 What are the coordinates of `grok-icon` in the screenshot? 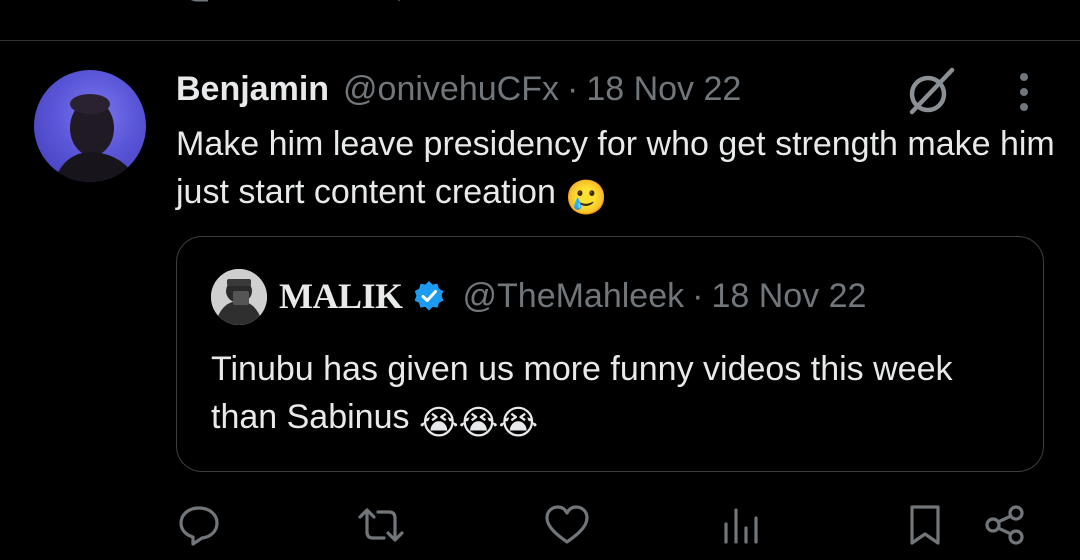 It's located at (930, 92).